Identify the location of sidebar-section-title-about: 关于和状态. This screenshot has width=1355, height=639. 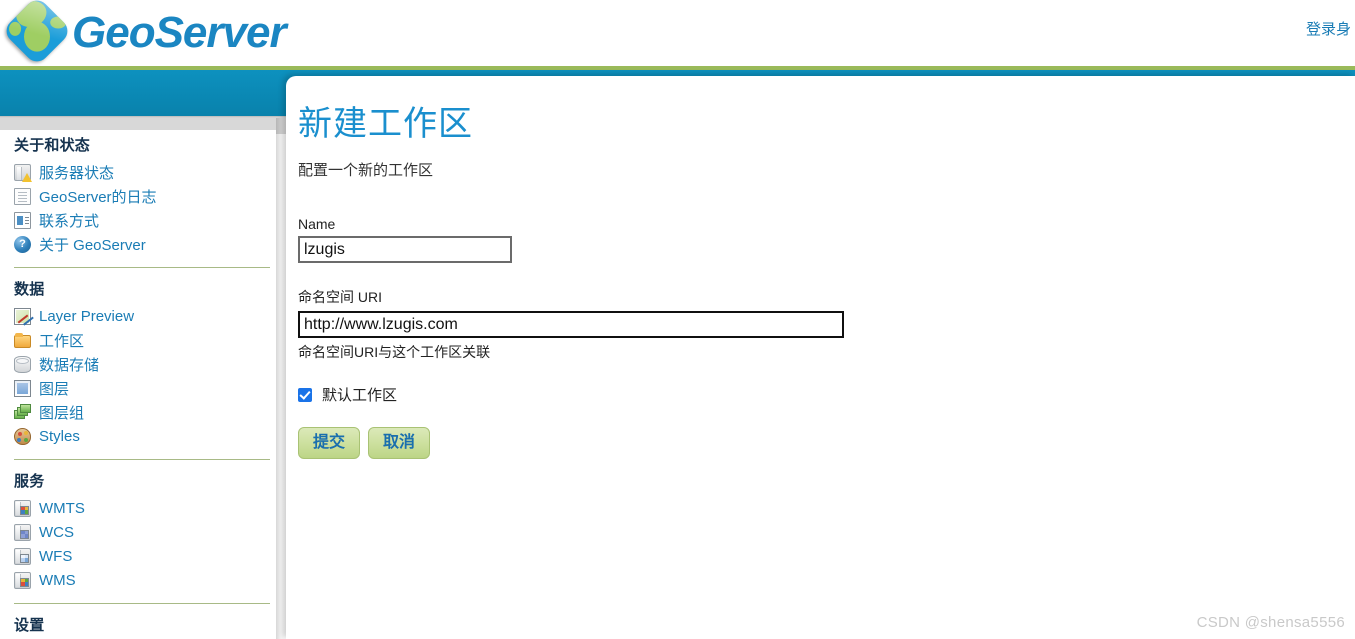
(52, 145).